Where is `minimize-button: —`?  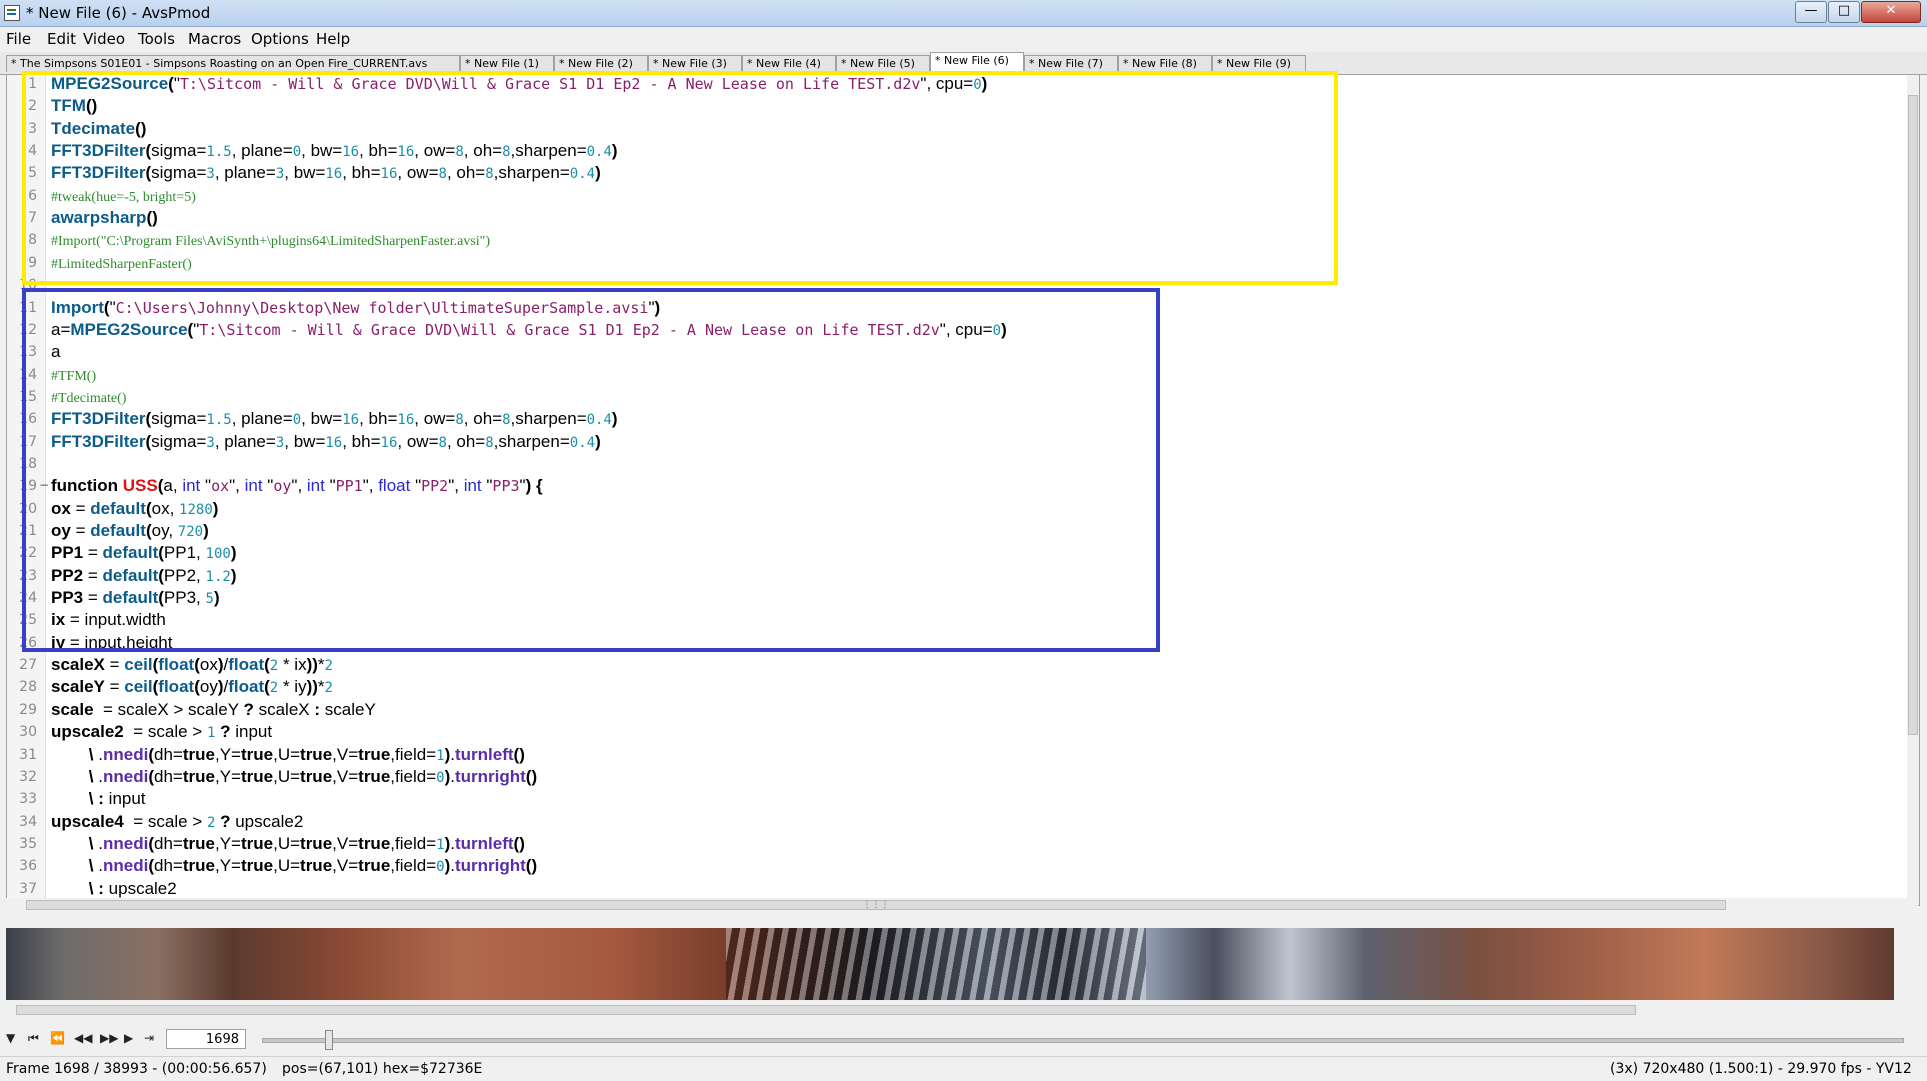 minimize-button: — is located at coordinates (1811, 12).